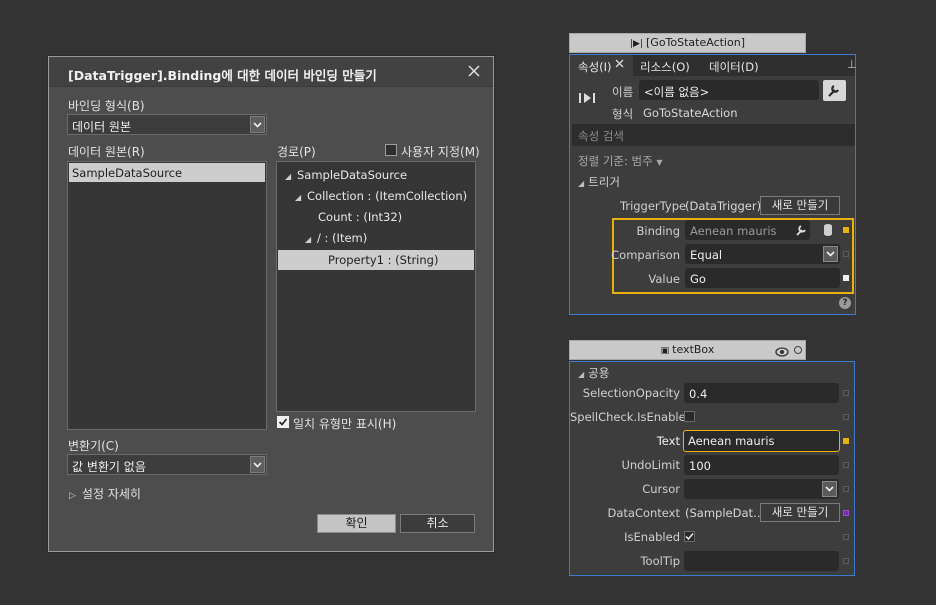  What do you see at coordinates (846, 393) in the screenshot?
I see `selection-opacity-marker` at bounding box center [846, 393].